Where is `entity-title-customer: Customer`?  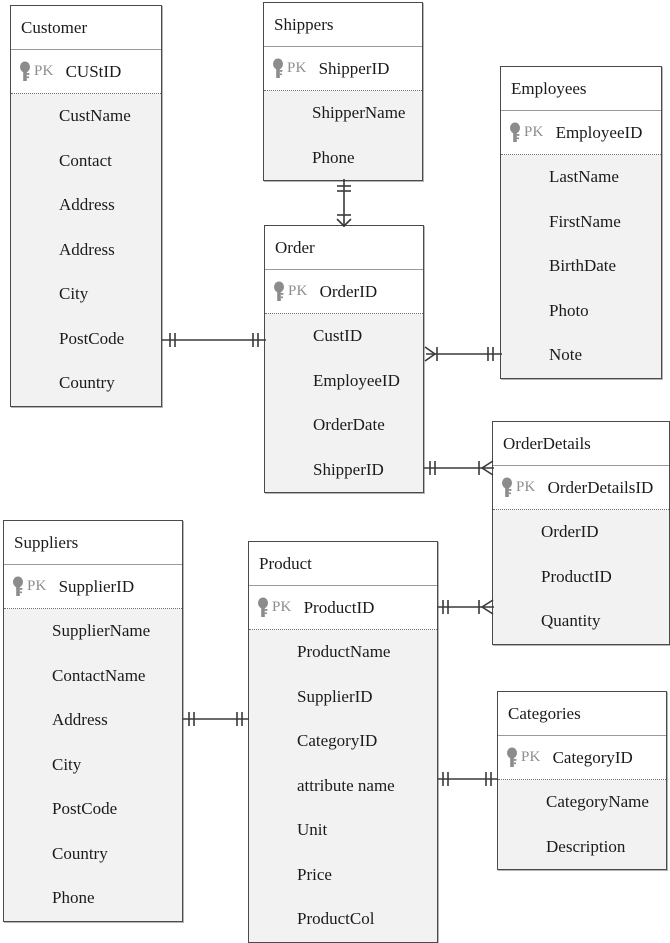 entity-title-customer: Customer is located at coordinates (86, 28).